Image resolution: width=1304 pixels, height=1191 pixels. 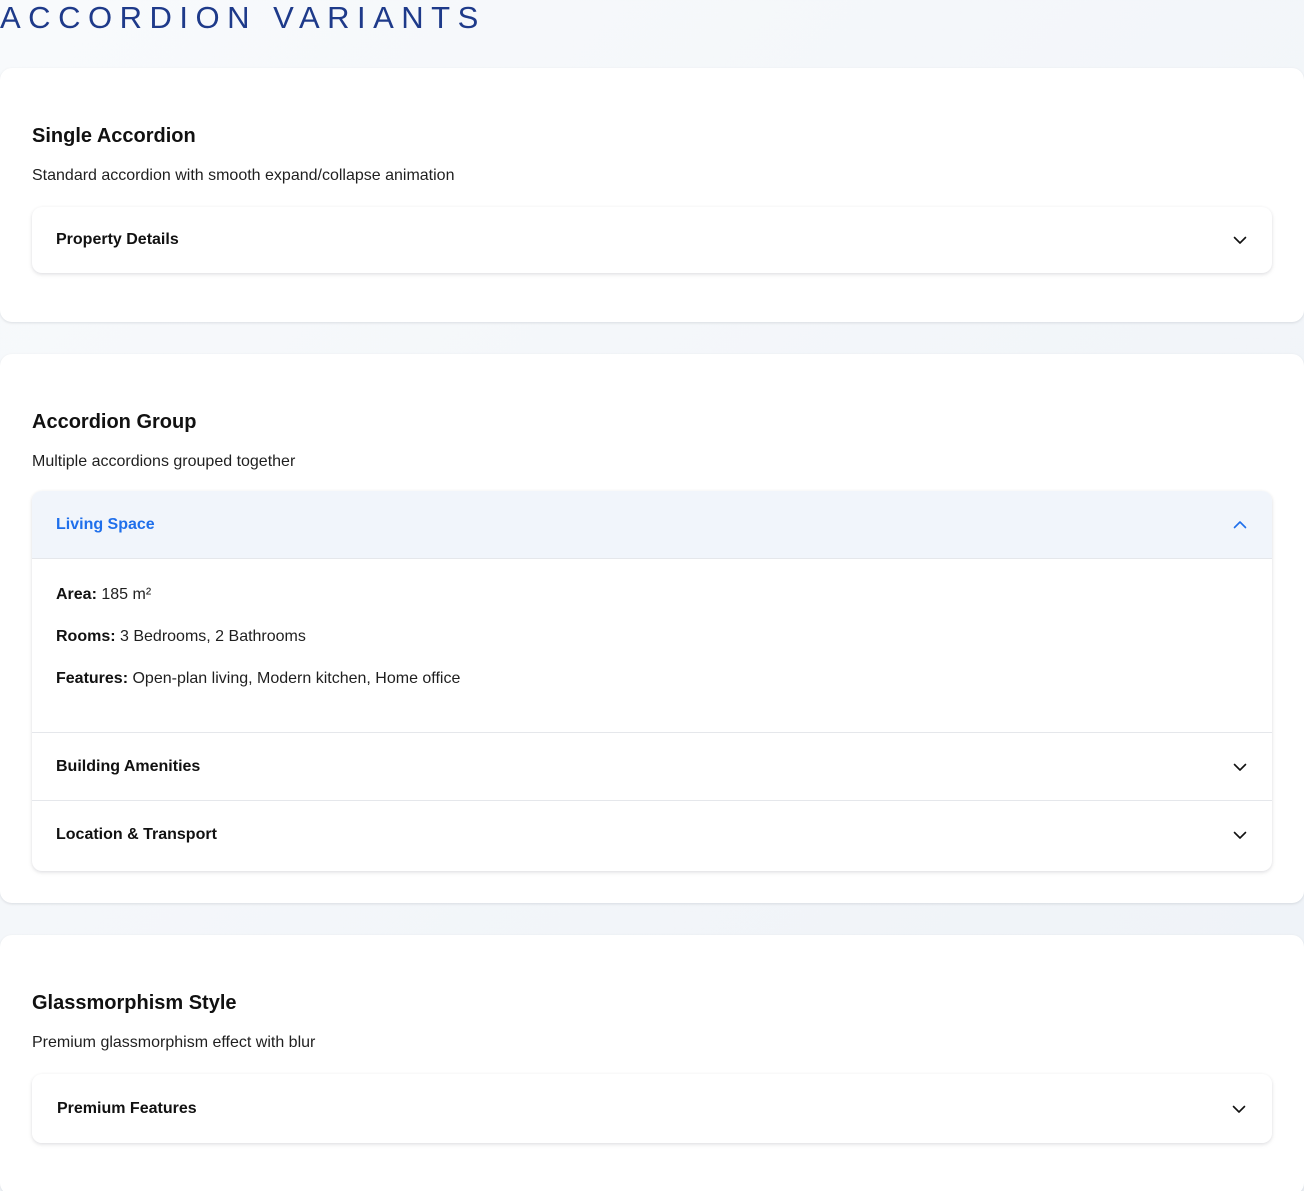 What do you see at coordinates (652, 767) in the screenshot?
I see `accordion-header-building-amenities: Building Amenities` at bounding box center [652, 767].